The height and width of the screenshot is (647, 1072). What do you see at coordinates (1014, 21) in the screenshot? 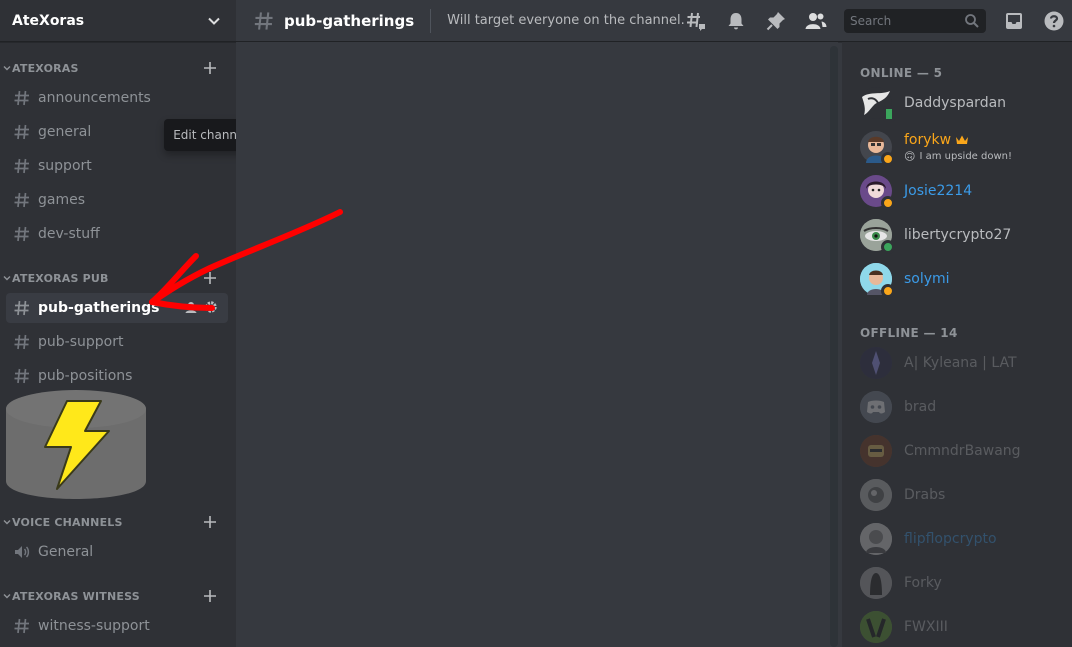
I see `inbox-icon` at bounding box center [1014, 21].